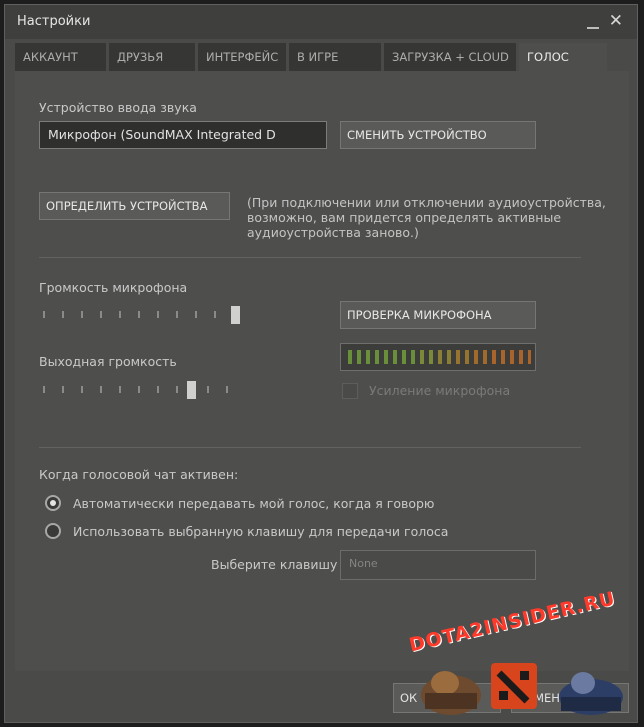 Image resolution: width=644 pixels, height=727 pixels. I want to click on tab-friends: ДРУЗЬЯ, so click(152, 57).